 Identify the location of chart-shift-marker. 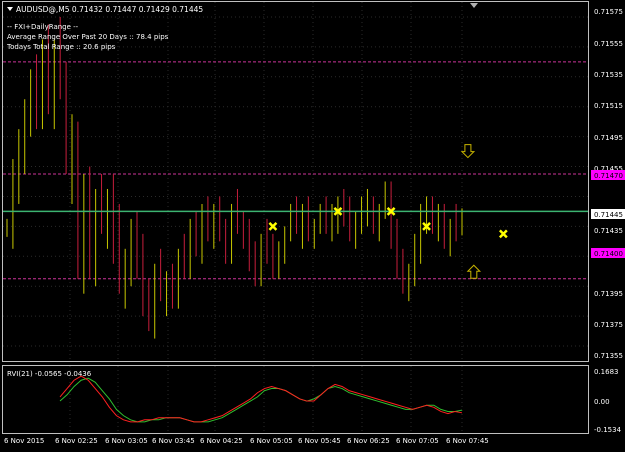
(474, 5).